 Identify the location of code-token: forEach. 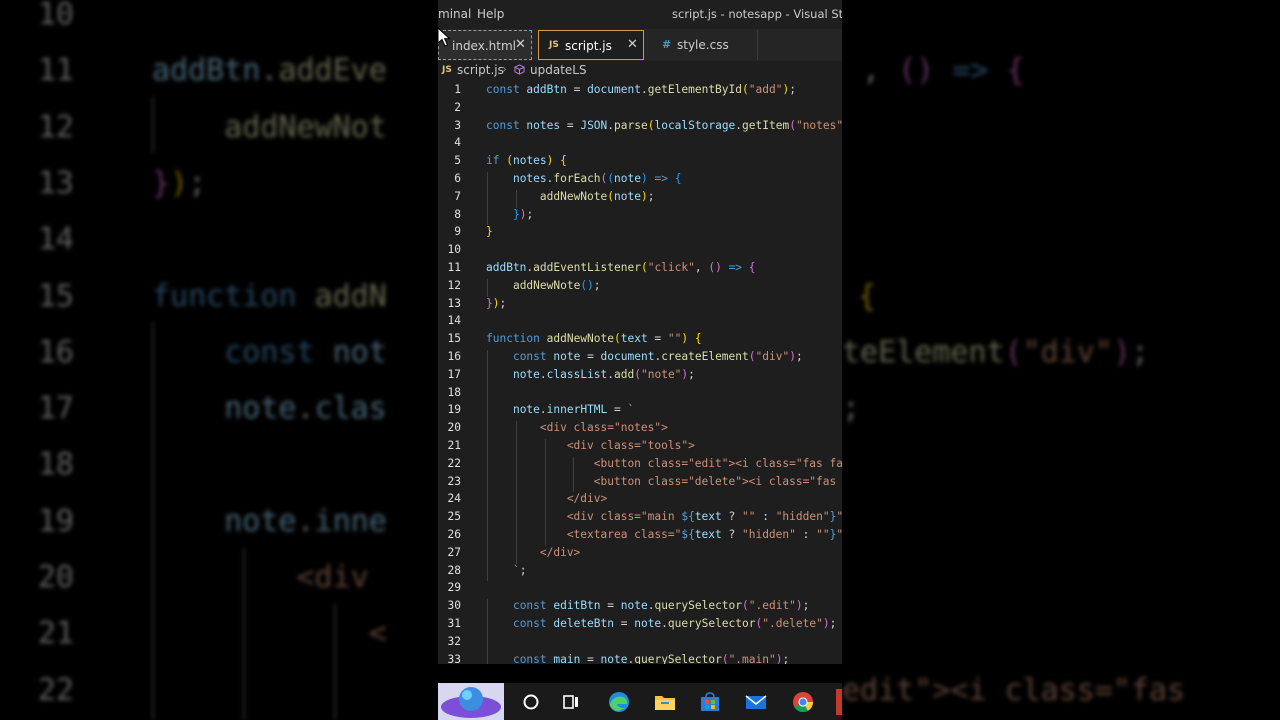
(577, 178).